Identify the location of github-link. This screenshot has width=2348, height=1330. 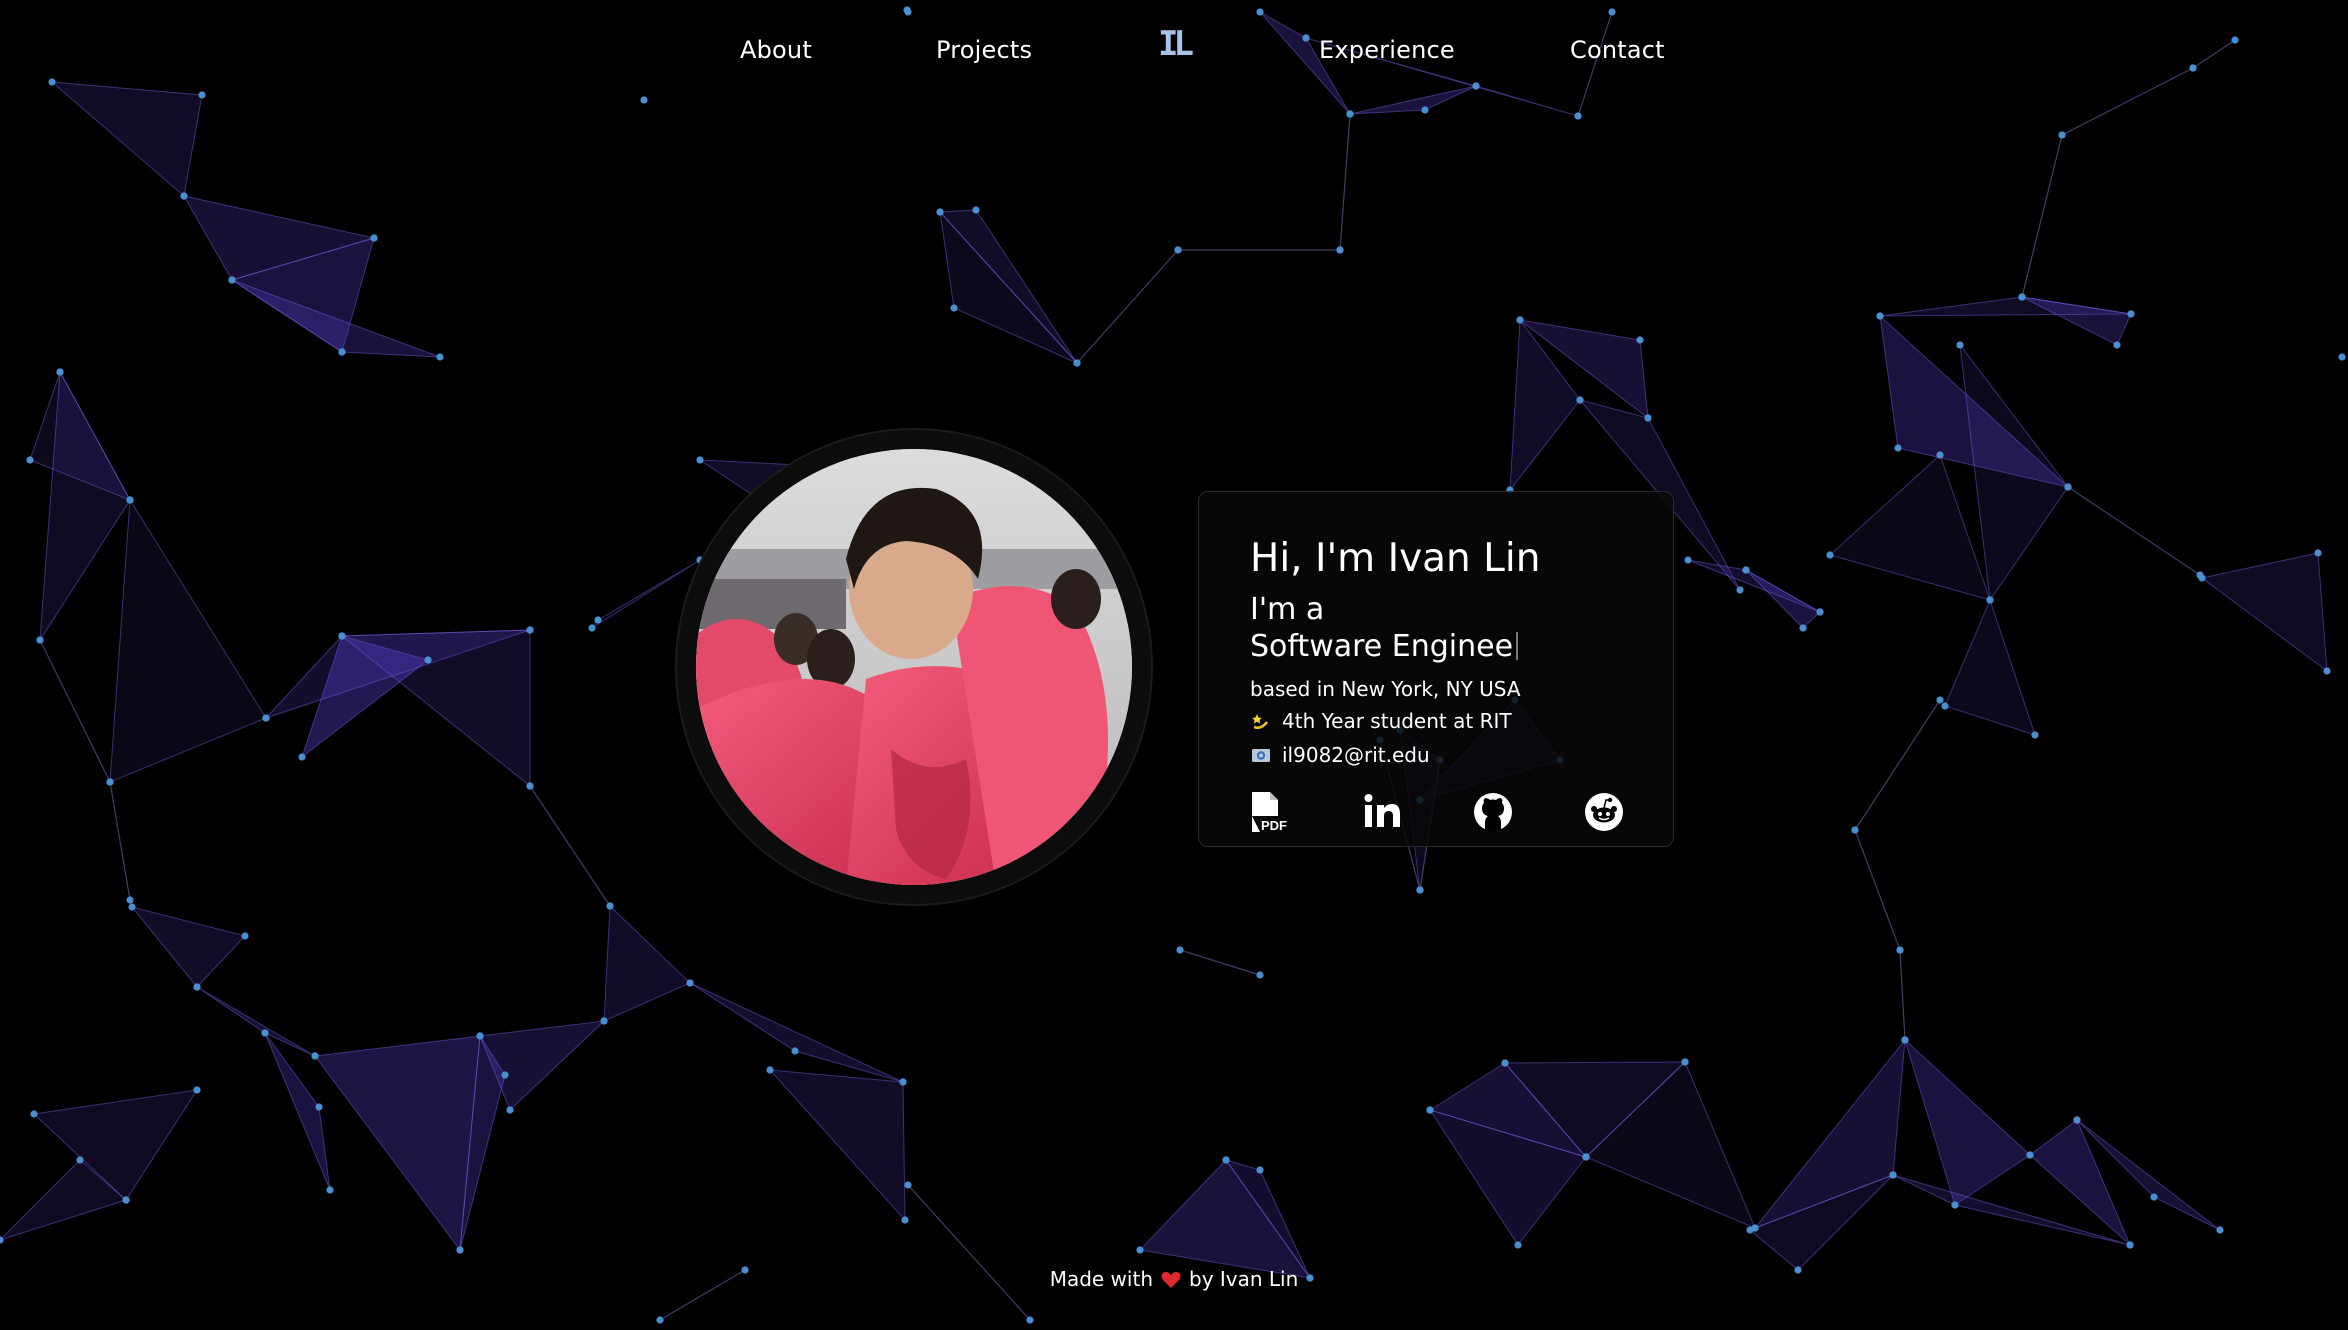
(1493, 812).